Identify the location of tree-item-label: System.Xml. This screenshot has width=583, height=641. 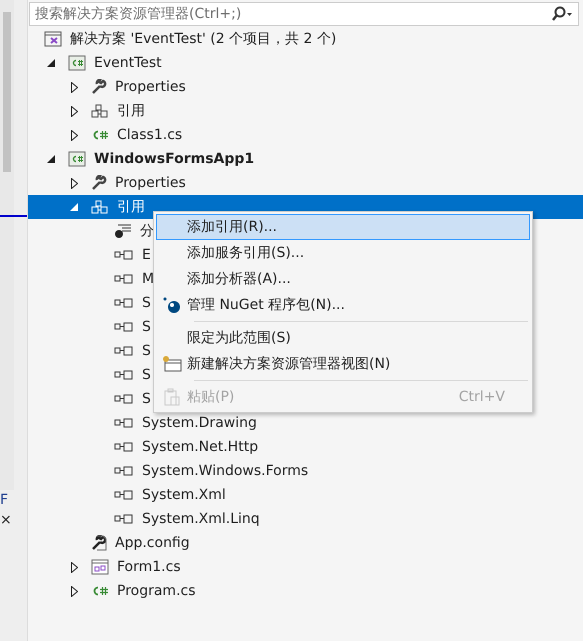
(184, 495).